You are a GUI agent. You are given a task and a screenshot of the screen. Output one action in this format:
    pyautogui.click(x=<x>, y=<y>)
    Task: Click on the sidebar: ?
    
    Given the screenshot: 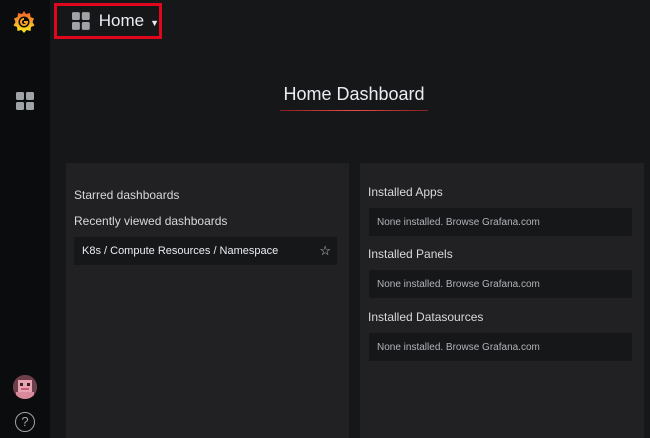 What is the action you would take?
    pyautogui.click(x=25, y=219)
    